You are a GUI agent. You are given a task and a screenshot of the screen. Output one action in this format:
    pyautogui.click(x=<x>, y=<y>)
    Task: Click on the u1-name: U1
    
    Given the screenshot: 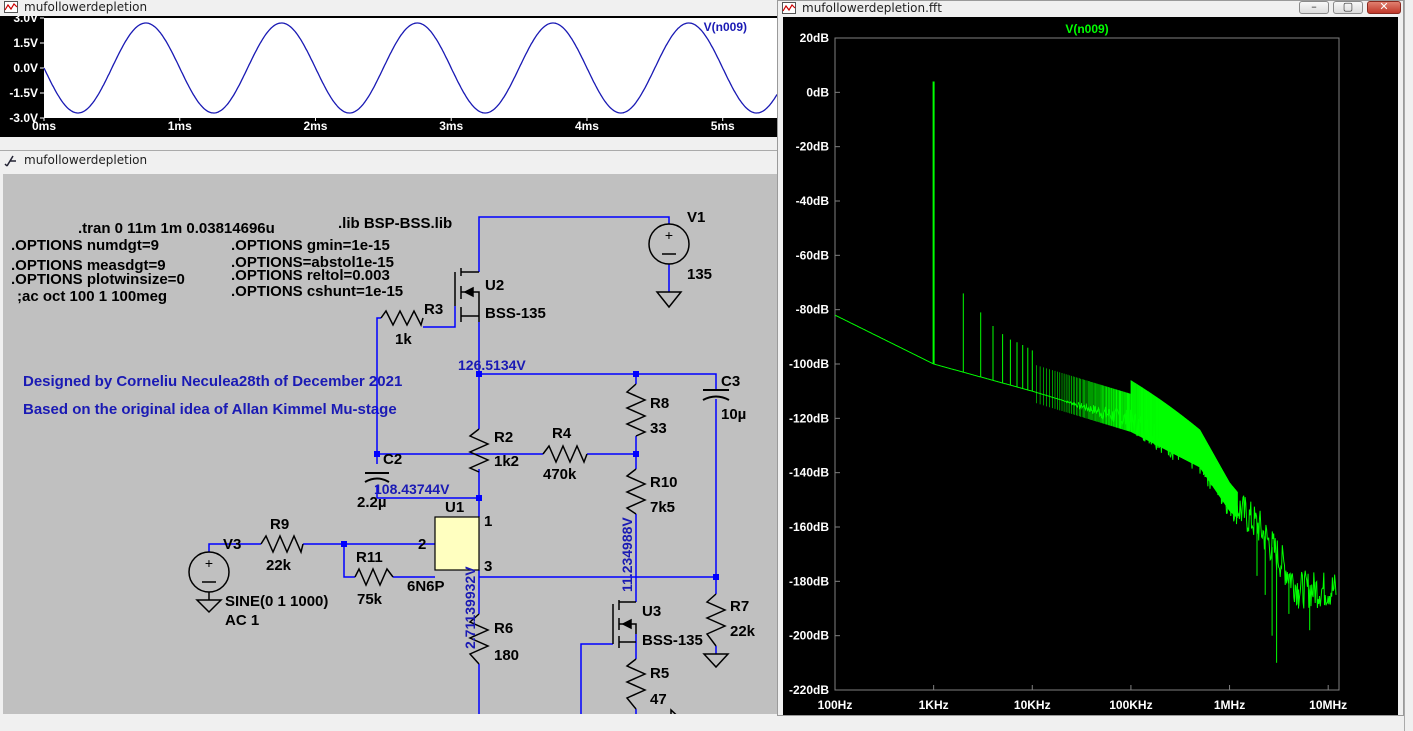 What is the action you would take?
    pyautogui.click(x=454, y=507)
    